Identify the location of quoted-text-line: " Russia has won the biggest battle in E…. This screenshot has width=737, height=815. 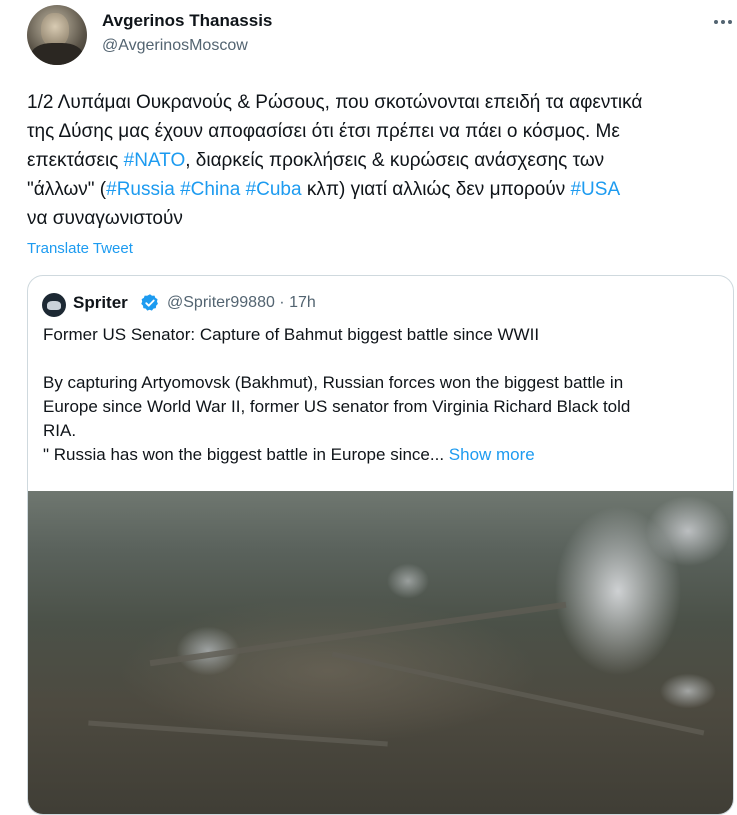
(383, 455).